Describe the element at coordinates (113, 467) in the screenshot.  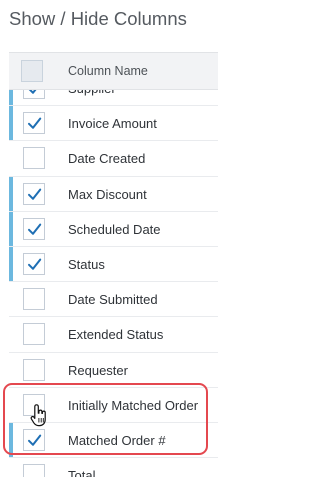
I see `column-row: Total` at that location.